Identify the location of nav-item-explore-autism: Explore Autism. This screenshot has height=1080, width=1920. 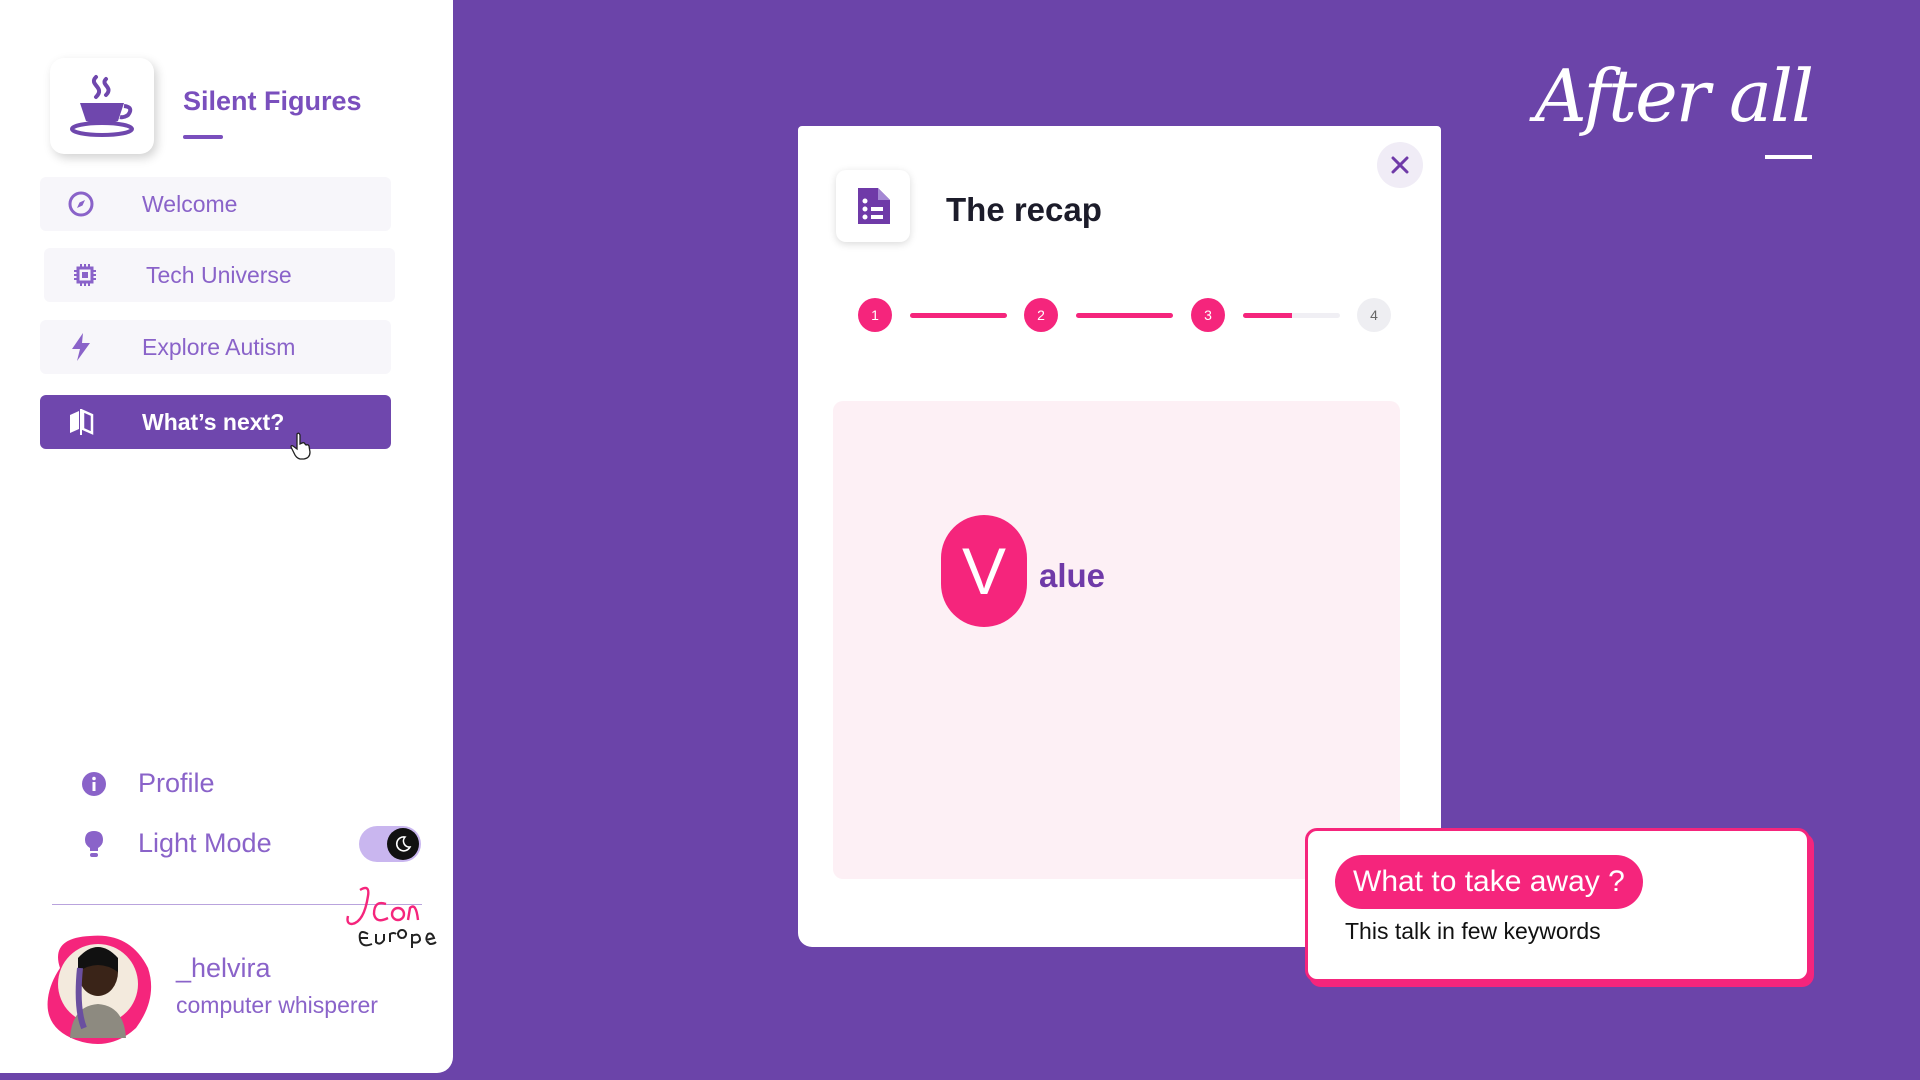
(215, 347).